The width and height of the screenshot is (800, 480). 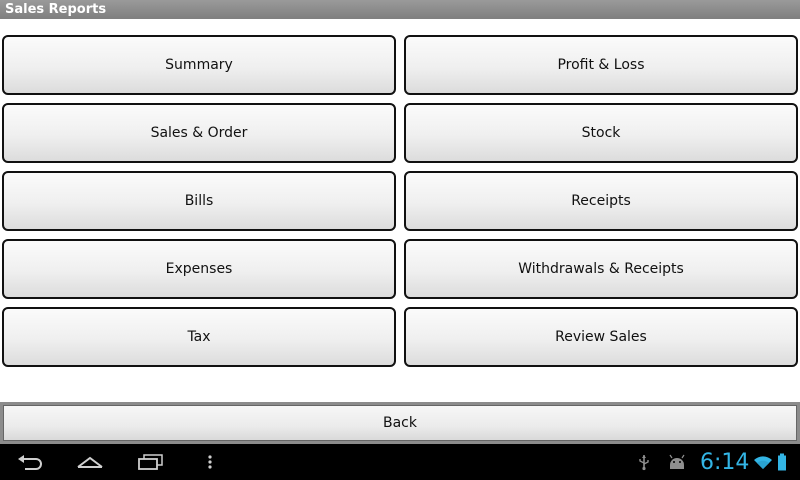 What do you see at coordinates (199, 337) in the screenshot?
I see `tax-button: Tax` at bounding box center [199, 337].